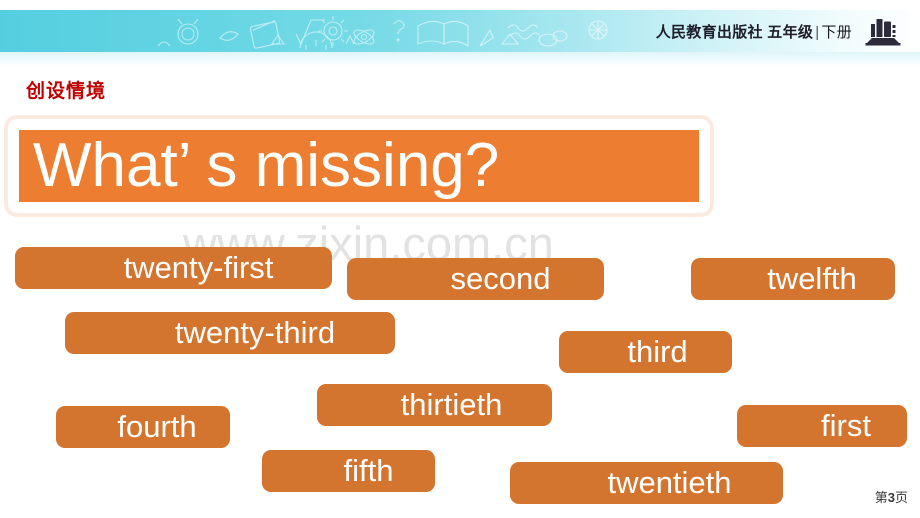 The height and width of the screenshot is (518, 920). I want to click on main-title-text: What’ s missing?, so click(266, 165).